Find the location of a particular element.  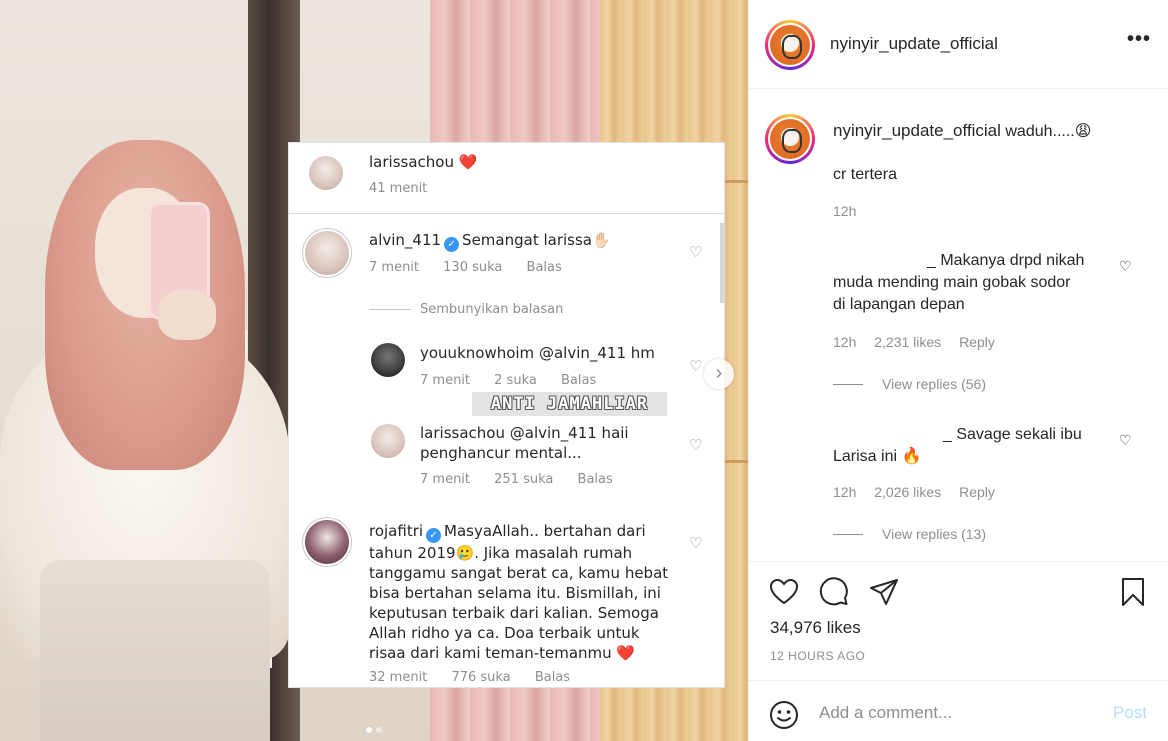

caption-text: waduh.....😩 is located at coordinates (1048, 131).